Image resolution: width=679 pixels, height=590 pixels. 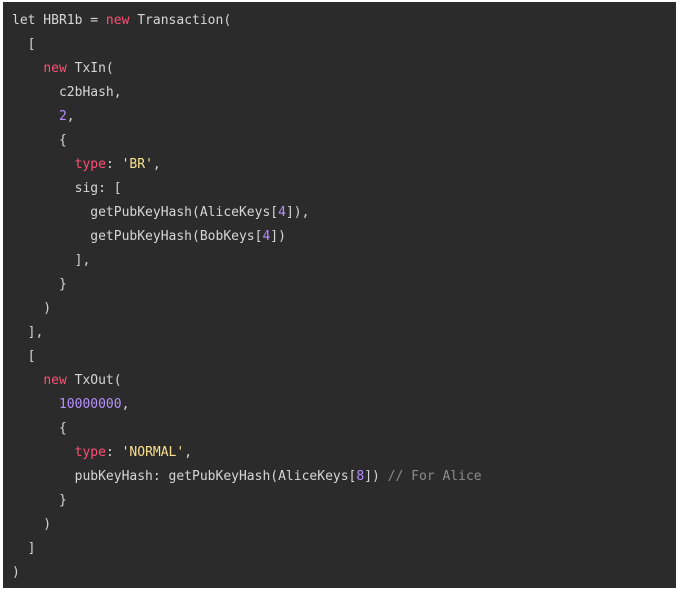 I want to click on string-token: 'BR', so click(x=137, y=164).